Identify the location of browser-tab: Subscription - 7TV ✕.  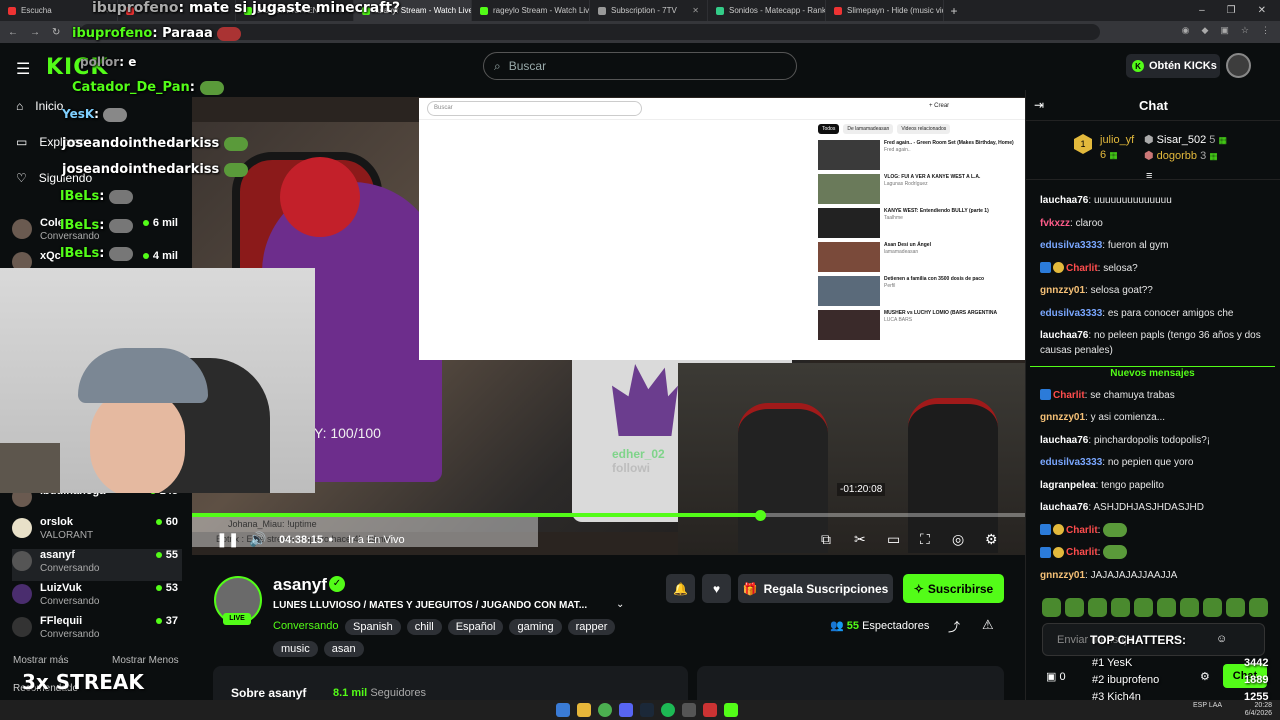
(649, 10).